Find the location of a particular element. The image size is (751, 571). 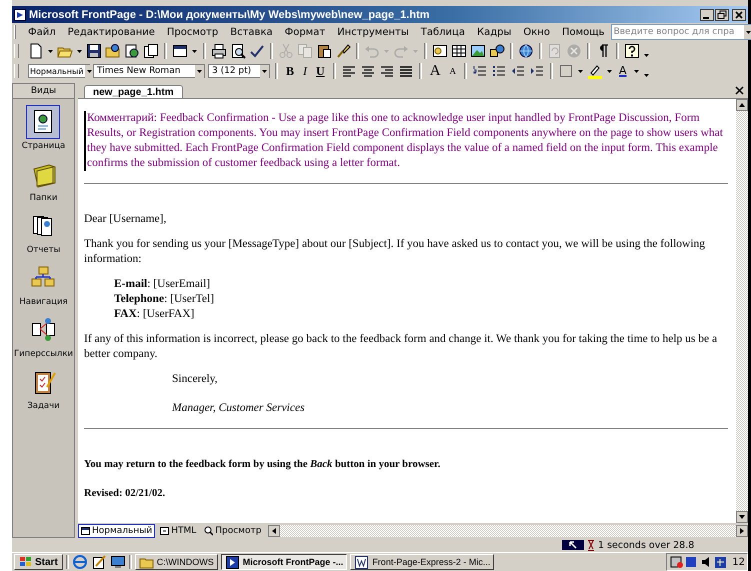

note-text: Revised: 02/21/02. is located at coordinates (125, 494).